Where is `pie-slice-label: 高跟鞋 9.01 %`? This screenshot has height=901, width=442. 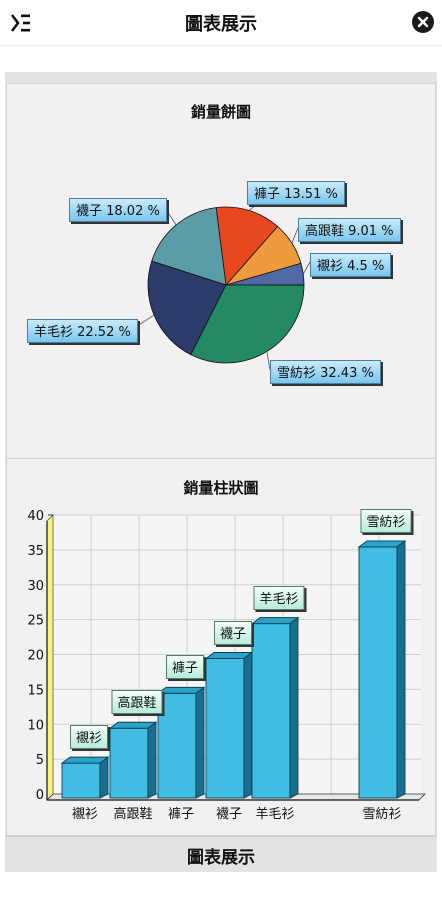 pie-slice-label: 高跟鞋 9.01 % is located at coordinates (349, 230).